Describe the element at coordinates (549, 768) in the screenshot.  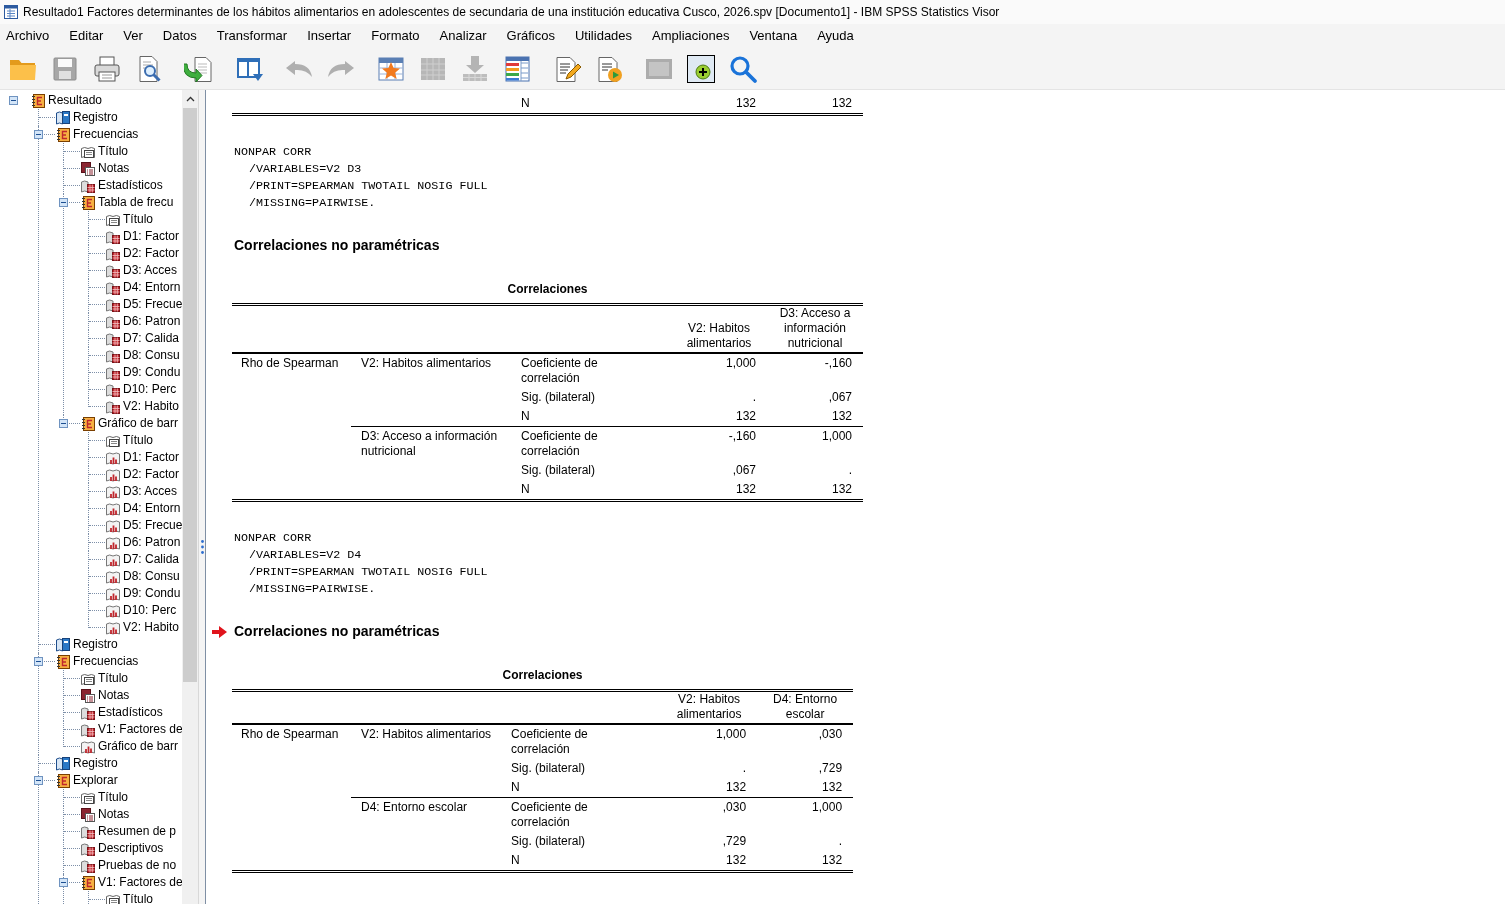
I see `statistic-label: Sig. (bilateral)` at that location.